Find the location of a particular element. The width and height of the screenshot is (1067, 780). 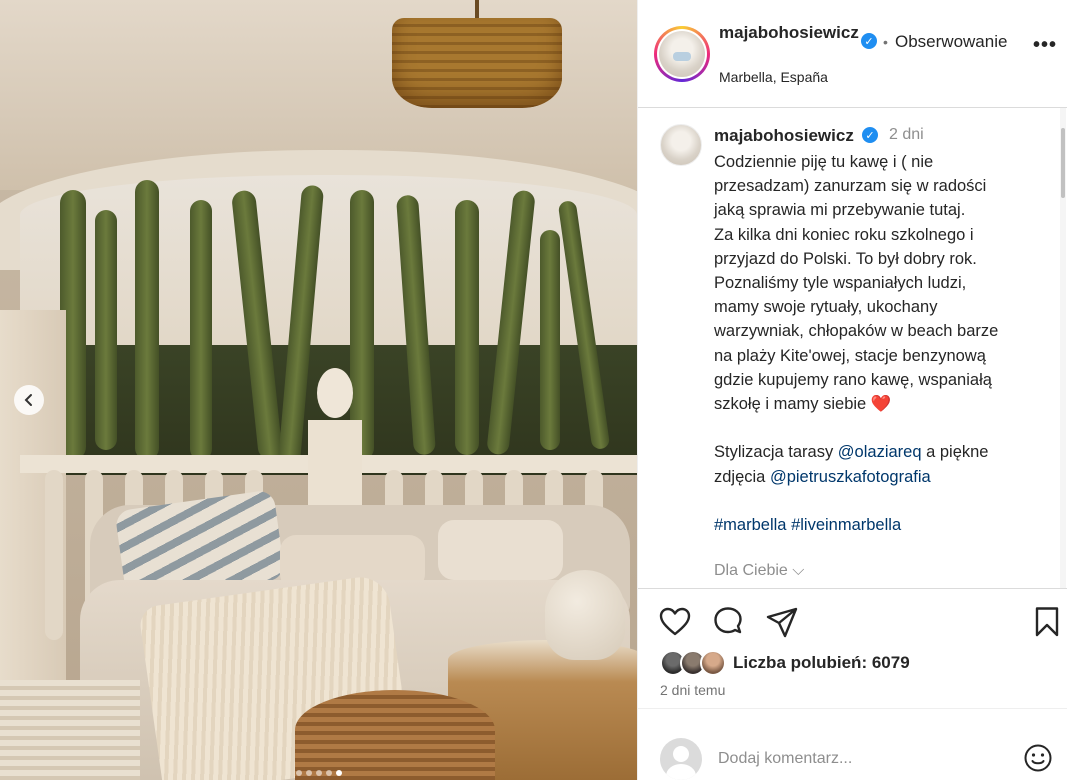

likes-count: Liczba polubień: 6079 is located at coordinates (821, 663).